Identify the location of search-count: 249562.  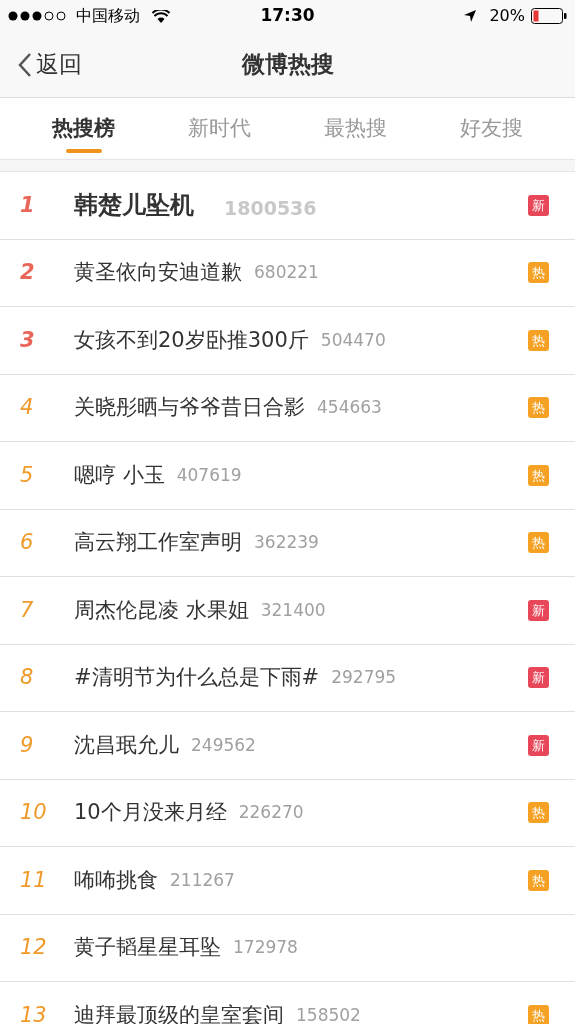
(223, 745).